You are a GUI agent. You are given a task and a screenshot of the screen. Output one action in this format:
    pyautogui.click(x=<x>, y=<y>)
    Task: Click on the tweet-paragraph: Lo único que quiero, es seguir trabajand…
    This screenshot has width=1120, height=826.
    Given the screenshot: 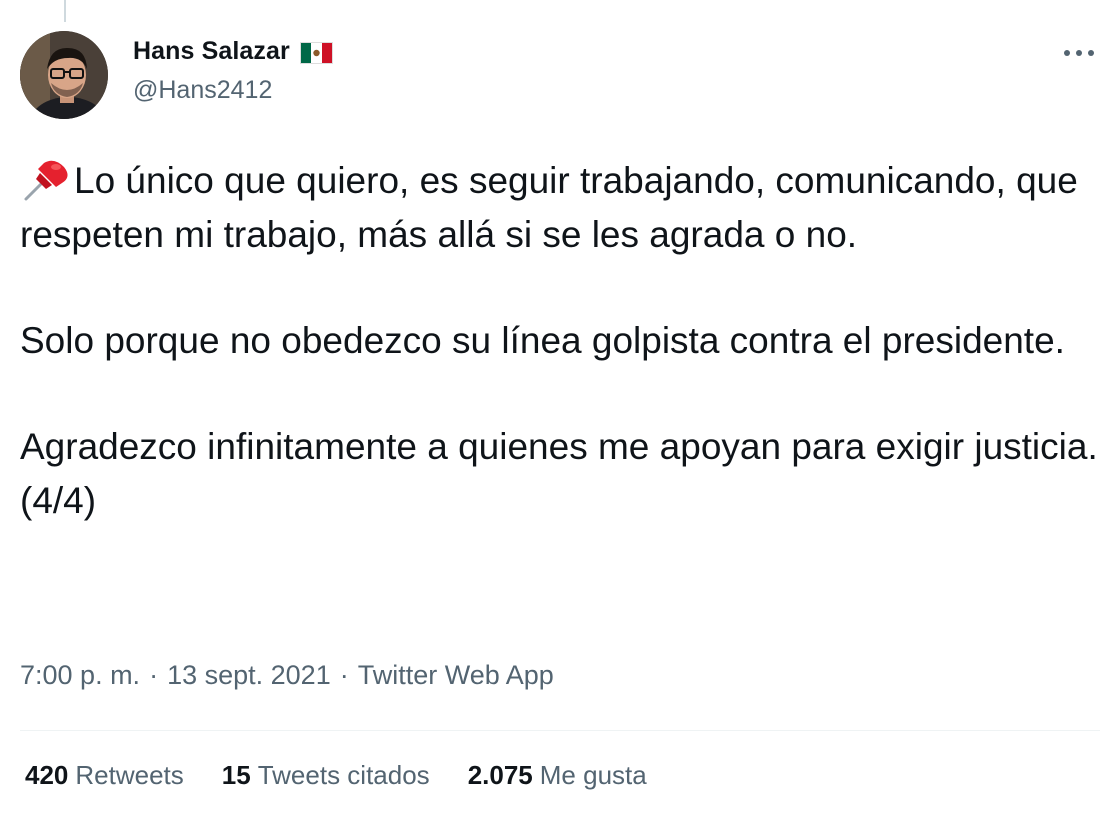 What is the action you would take?
    pyautogui.click(x=560, y=207)
    